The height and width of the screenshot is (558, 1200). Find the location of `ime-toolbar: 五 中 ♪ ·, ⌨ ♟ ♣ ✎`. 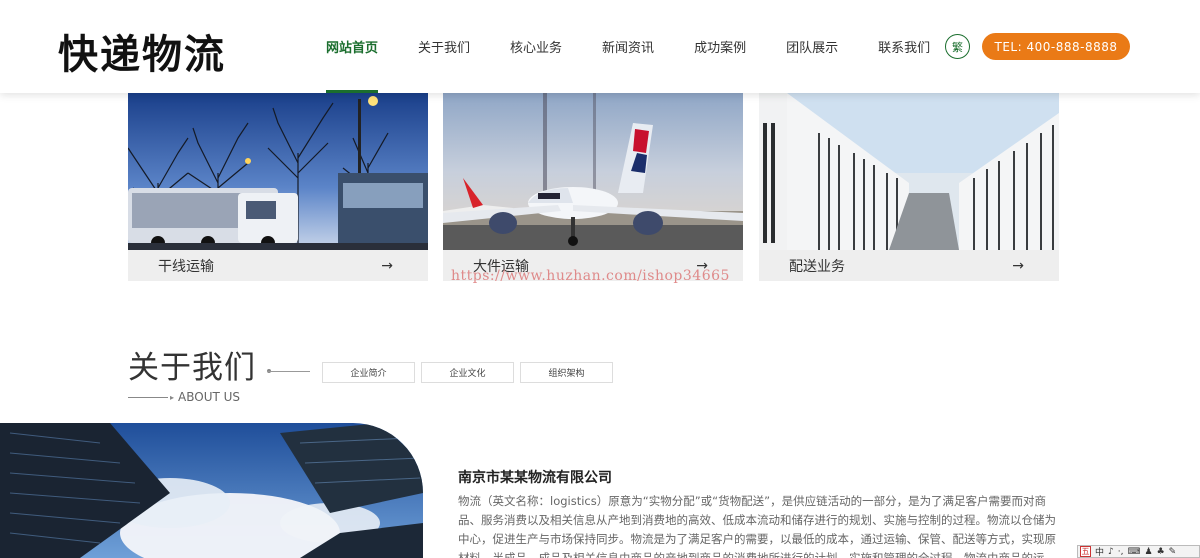

ime-toolbar: 五 中 ♪ ·, ⌨ ♟ ♣ ✎ is located at coordinates (1138, 551).